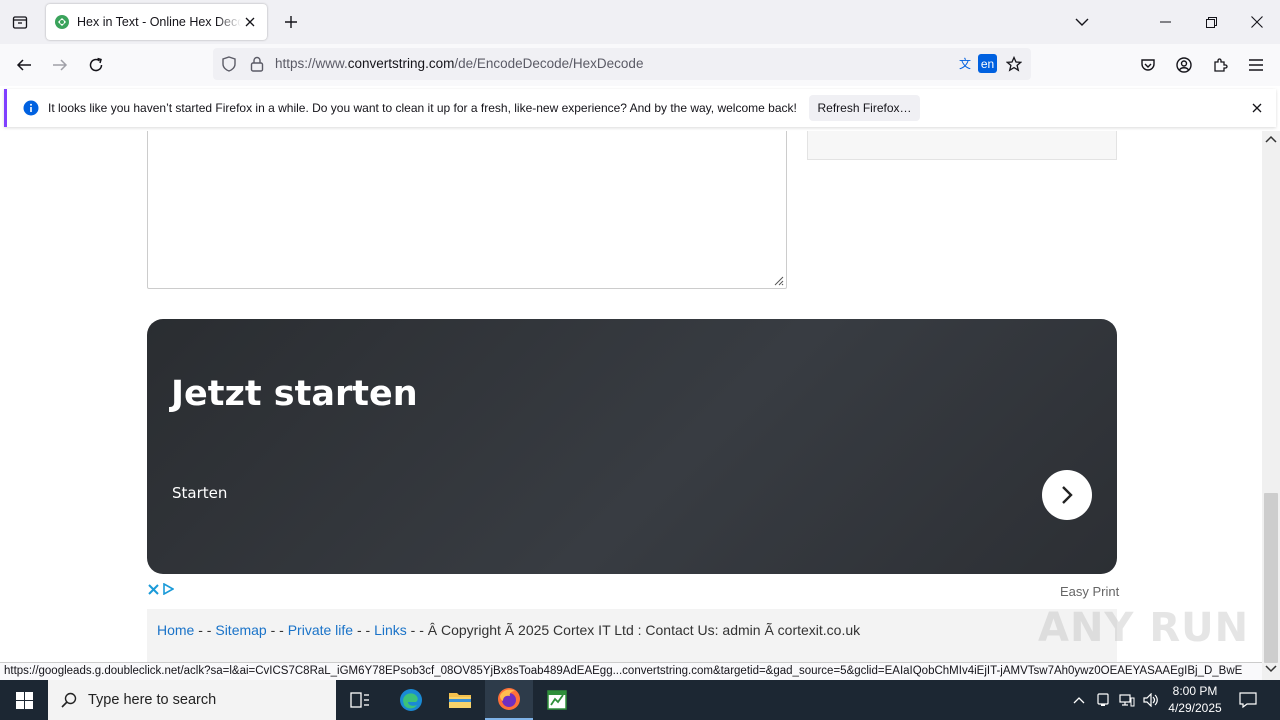  What do you see at coordinates (1271, 405) in the screenshot?
I see `page-scrollbar` at bounding box center [1271, 405].